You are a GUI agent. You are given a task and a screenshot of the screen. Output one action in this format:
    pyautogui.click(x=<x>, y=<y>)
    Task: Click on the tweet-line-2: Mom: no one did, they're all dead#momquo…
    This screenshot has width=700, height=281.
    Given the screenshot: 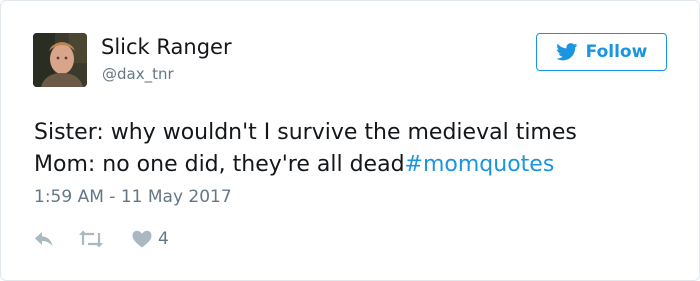 What is the action you would take?
    pyautogui.click(x=305, y=165)
    